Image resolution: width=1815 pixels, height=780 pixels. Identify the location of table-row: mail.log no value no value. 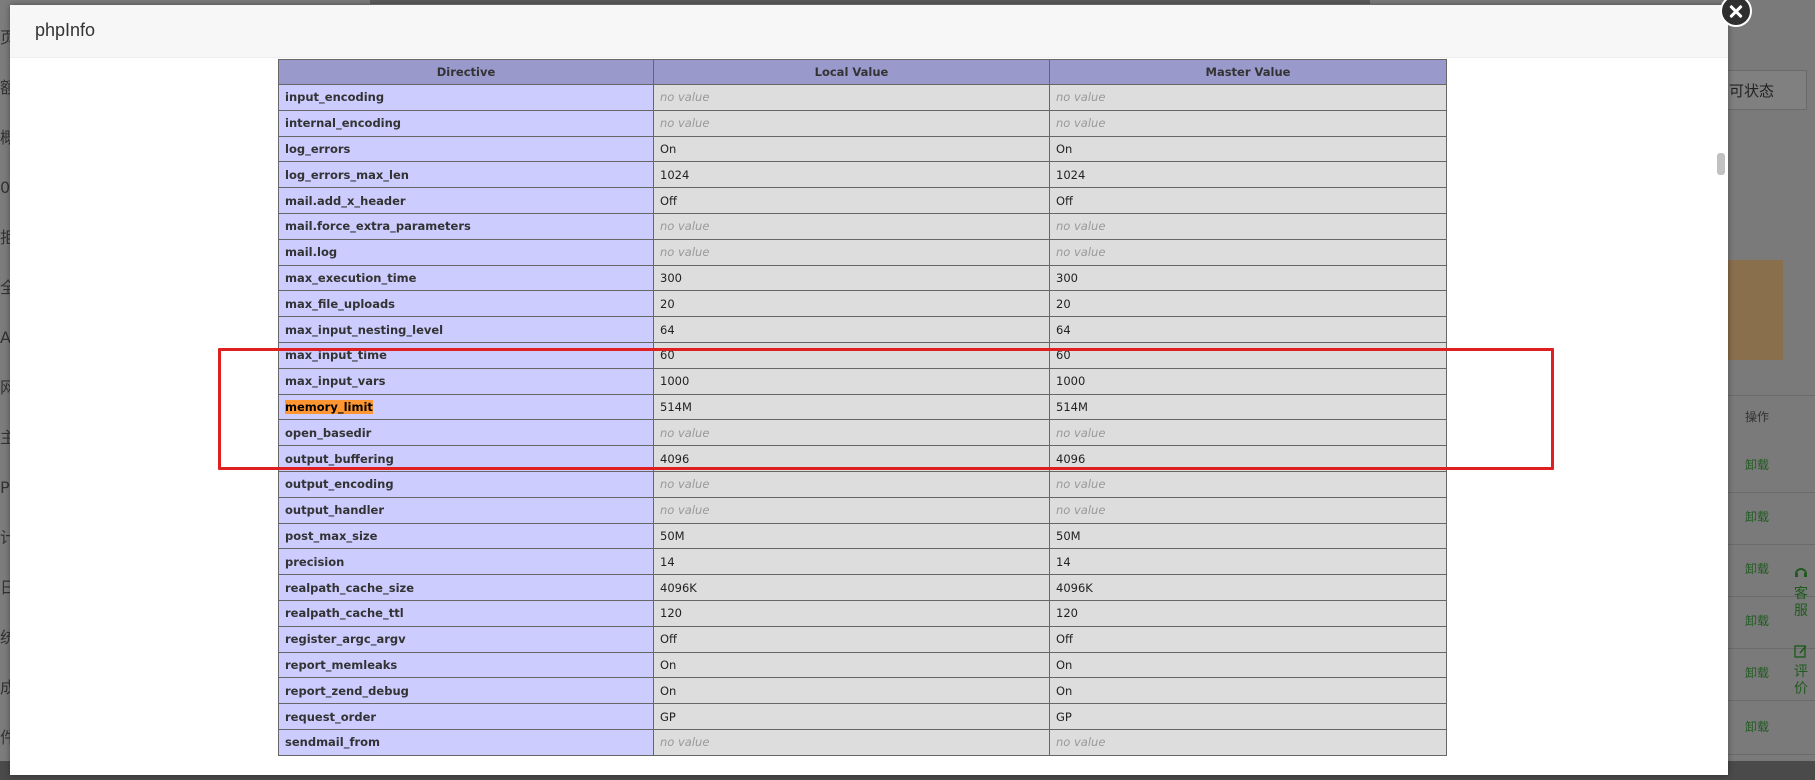
(862, 252).